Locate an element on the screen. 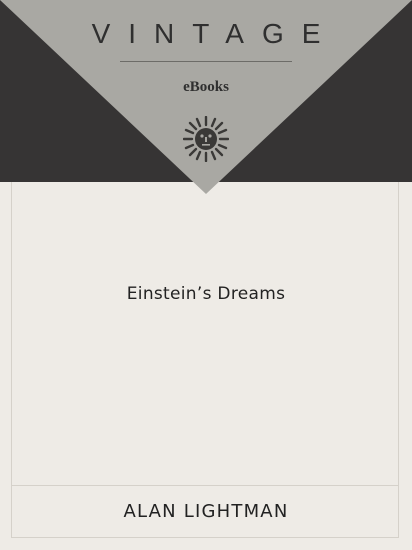 The height and width of the screenshot is (550, 412). book-title: Einstein’s Dreams is located at coordinates (206, 294).